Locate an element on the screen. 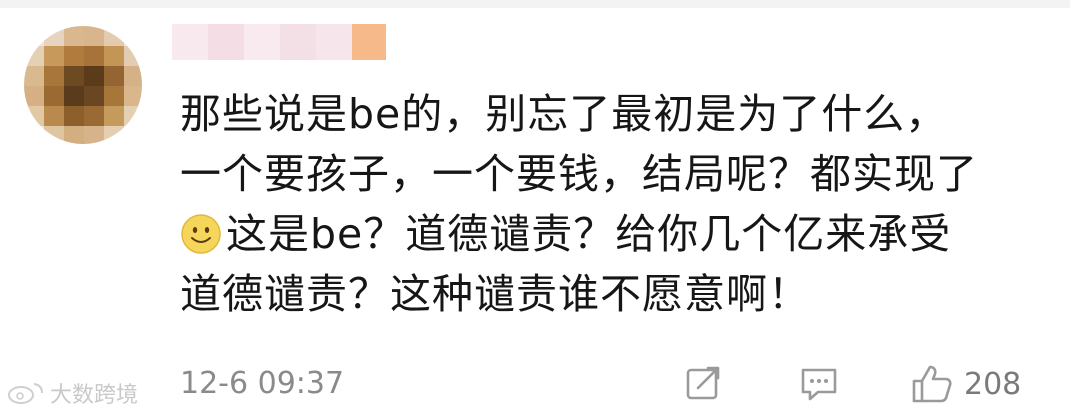 The width and height of the screenshot is (1070, 414). like-count: 208 is located at coordinates (993, 384).